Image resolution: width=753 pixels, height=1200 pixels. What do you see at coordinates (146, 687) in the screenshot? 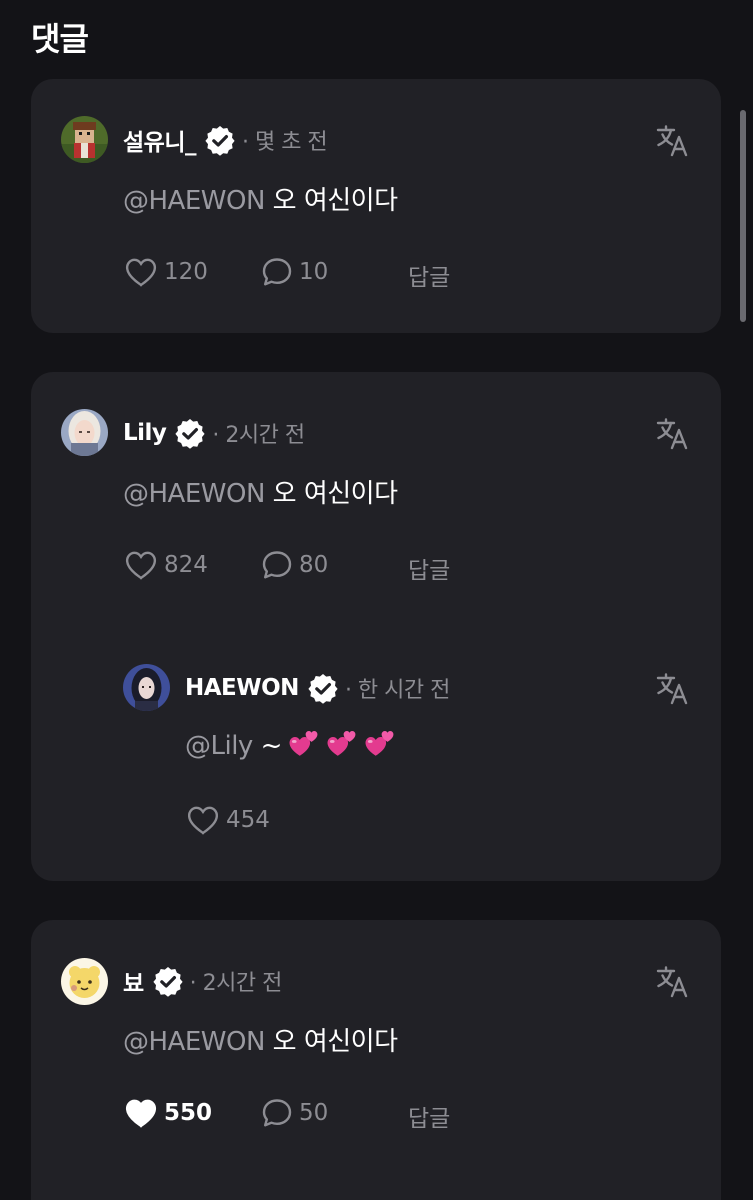
I see `reply-avatar` at bounding box center [146, 687].